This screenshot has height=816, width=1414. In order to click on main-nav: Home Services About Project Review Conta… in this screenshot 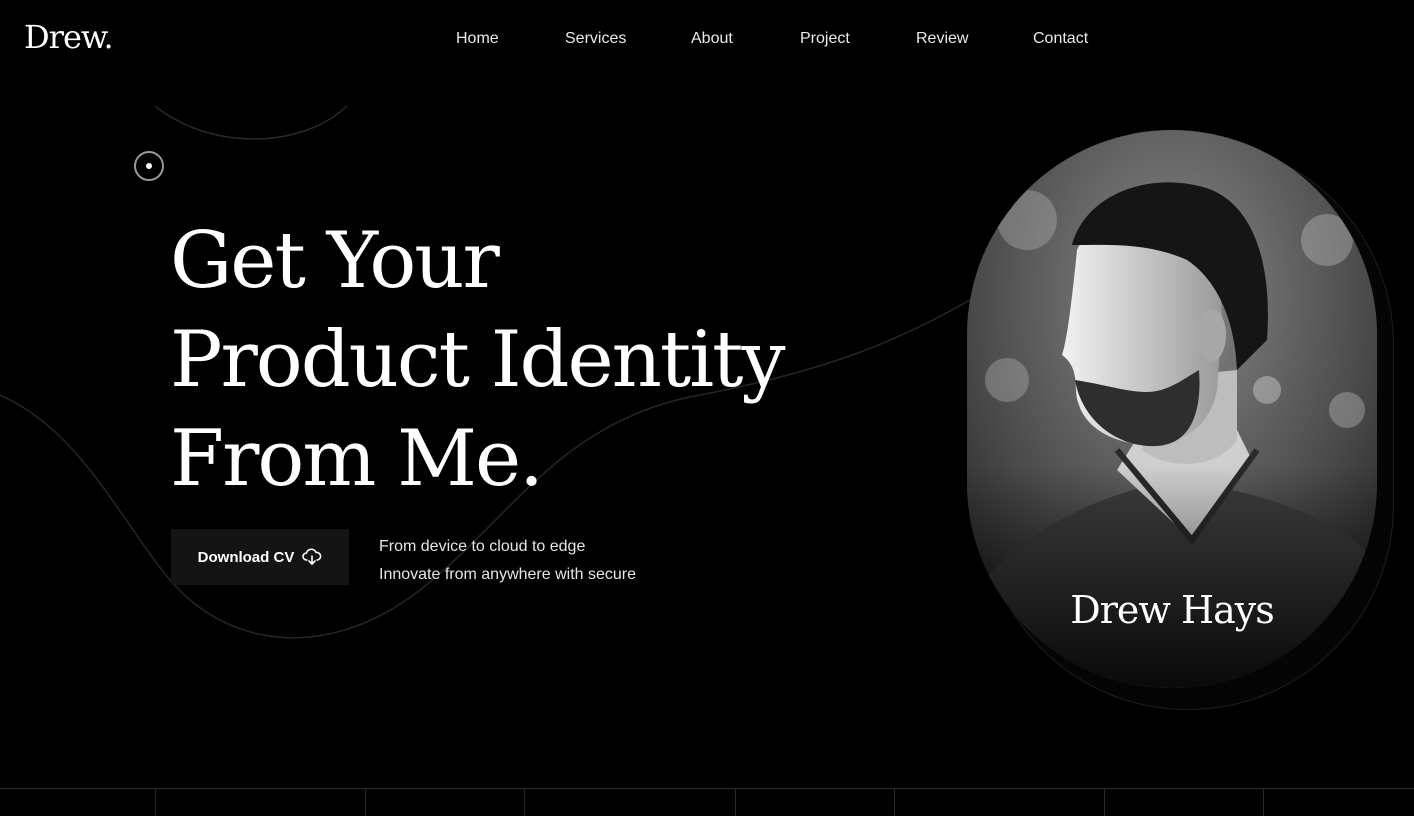, I will do `click(707, 40)`.